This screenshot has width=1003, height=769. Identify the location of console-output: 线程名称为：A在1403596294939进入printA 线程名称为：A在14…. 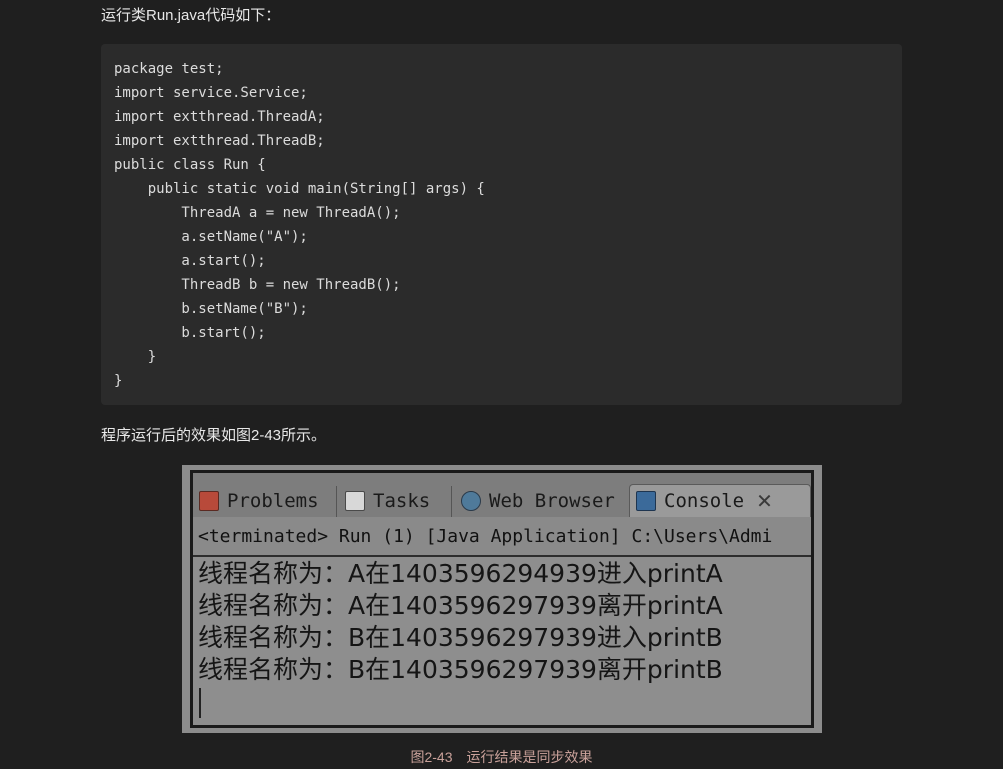
(502, 641).